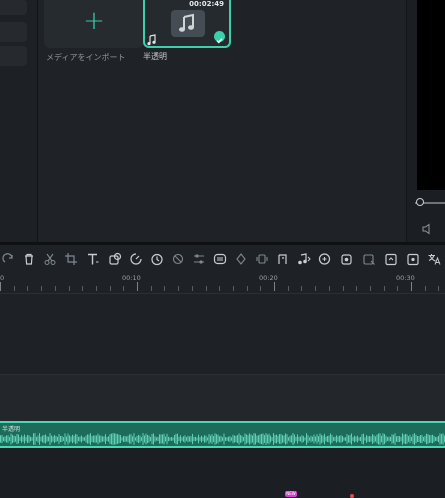 The width and height of the screenshot is (445, 498). Describe the element at coordinates (206, 4) in the screenshot. I see `clip-duration: 00:02:49` at that location.